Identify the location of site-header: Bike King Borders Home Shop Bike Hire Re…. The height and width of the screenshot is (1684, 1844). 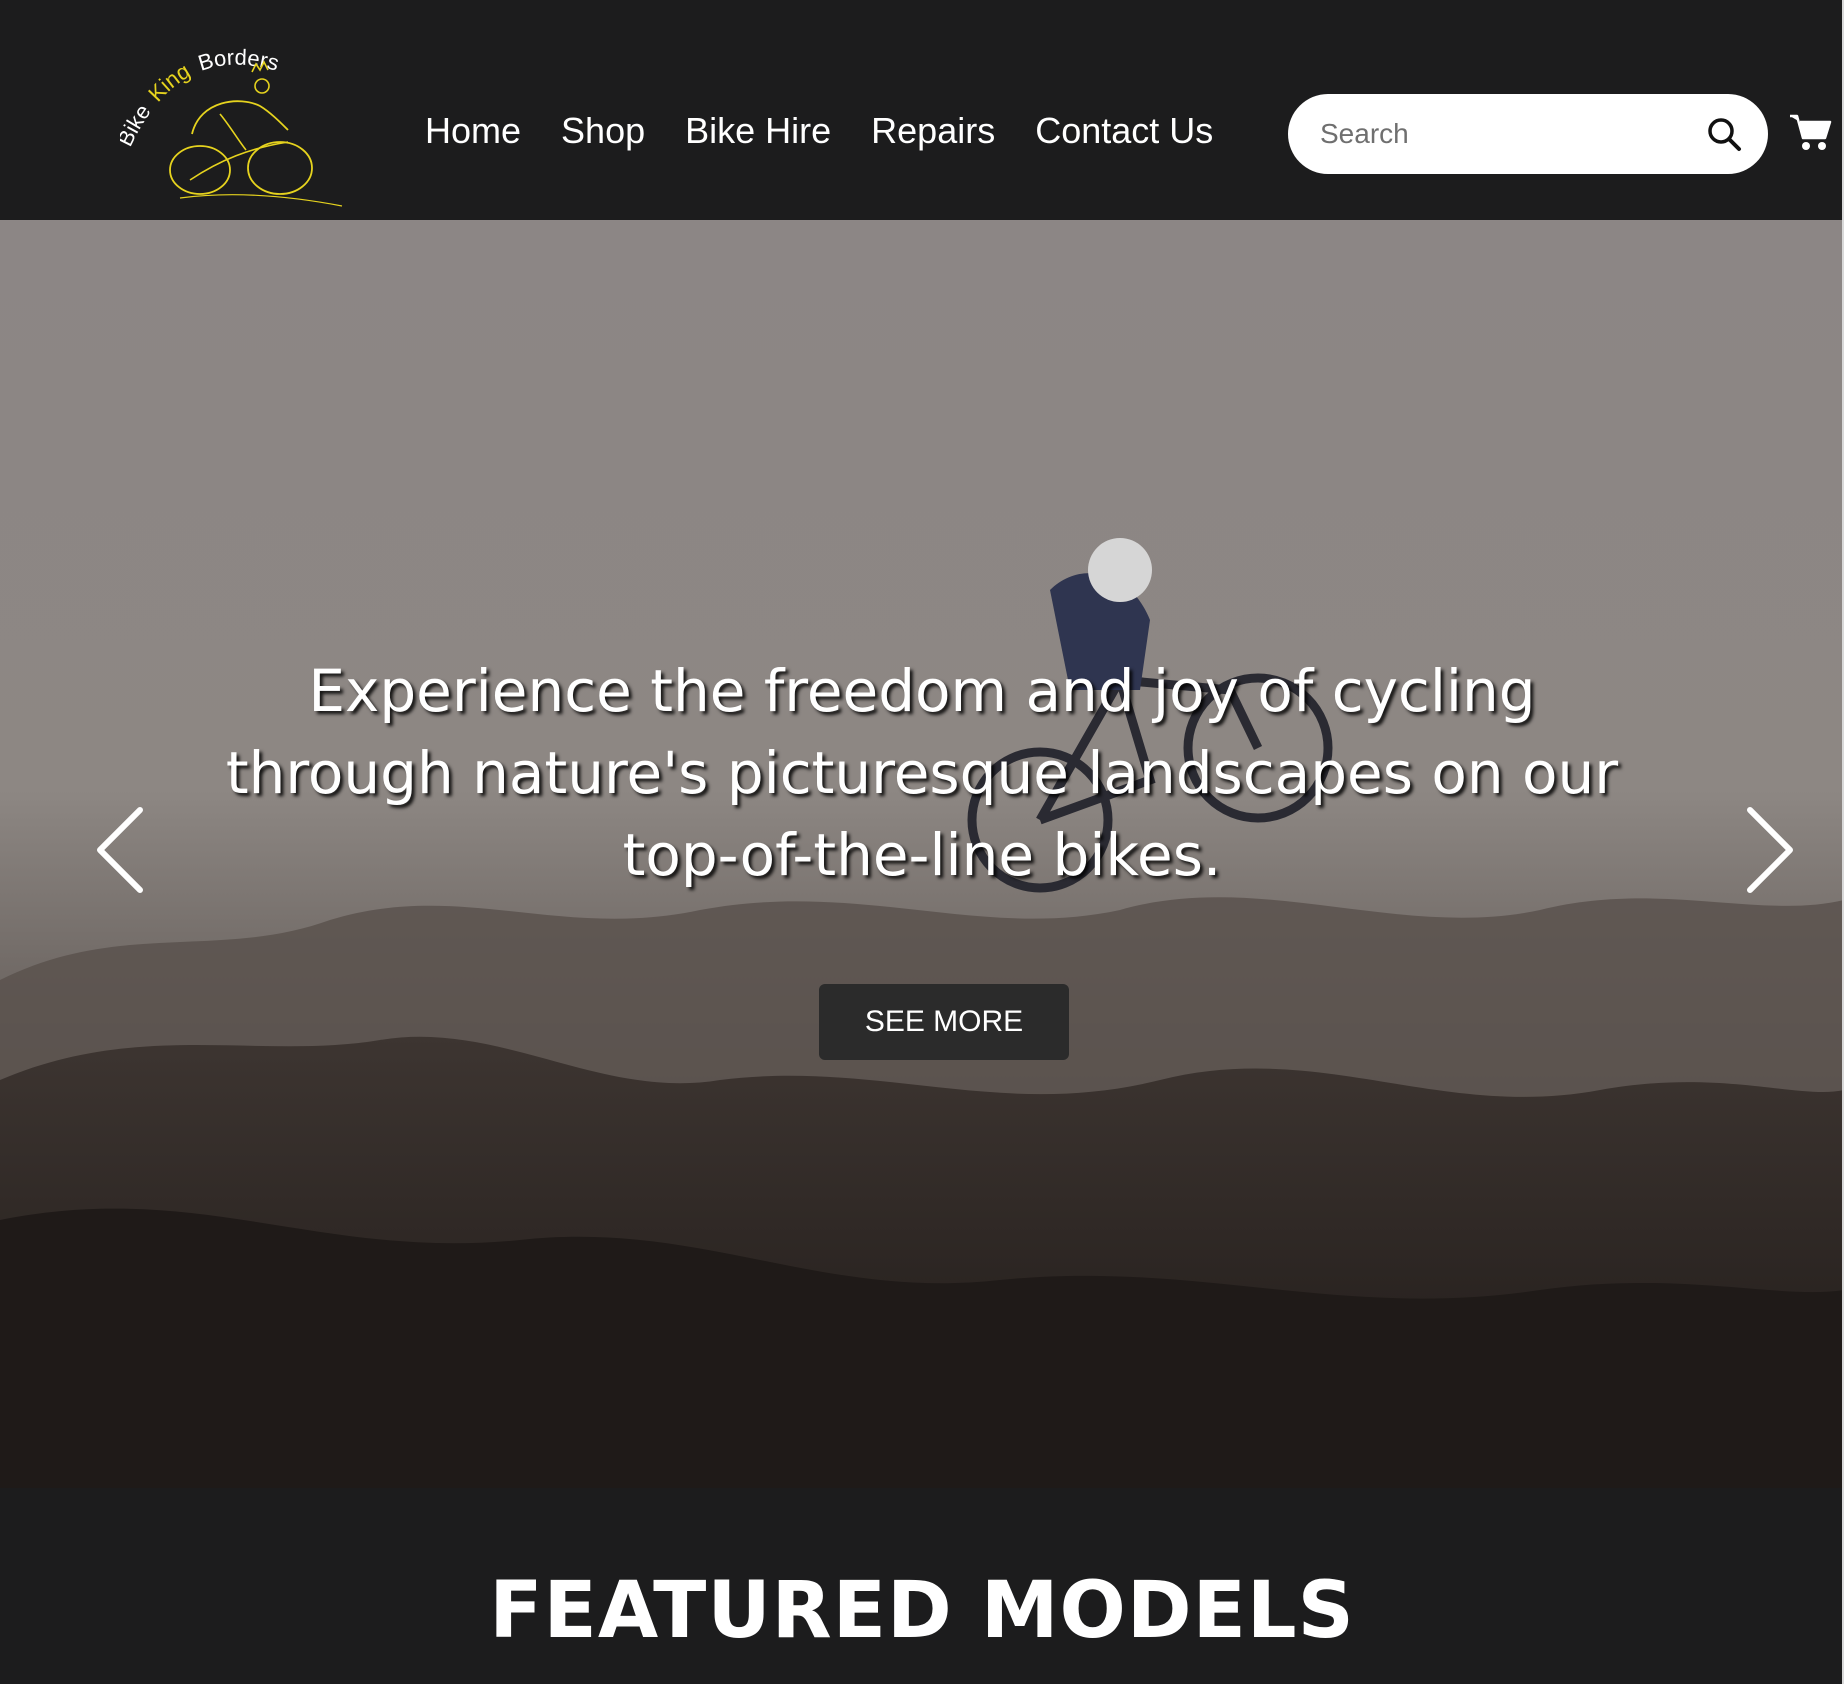
(922, 110).